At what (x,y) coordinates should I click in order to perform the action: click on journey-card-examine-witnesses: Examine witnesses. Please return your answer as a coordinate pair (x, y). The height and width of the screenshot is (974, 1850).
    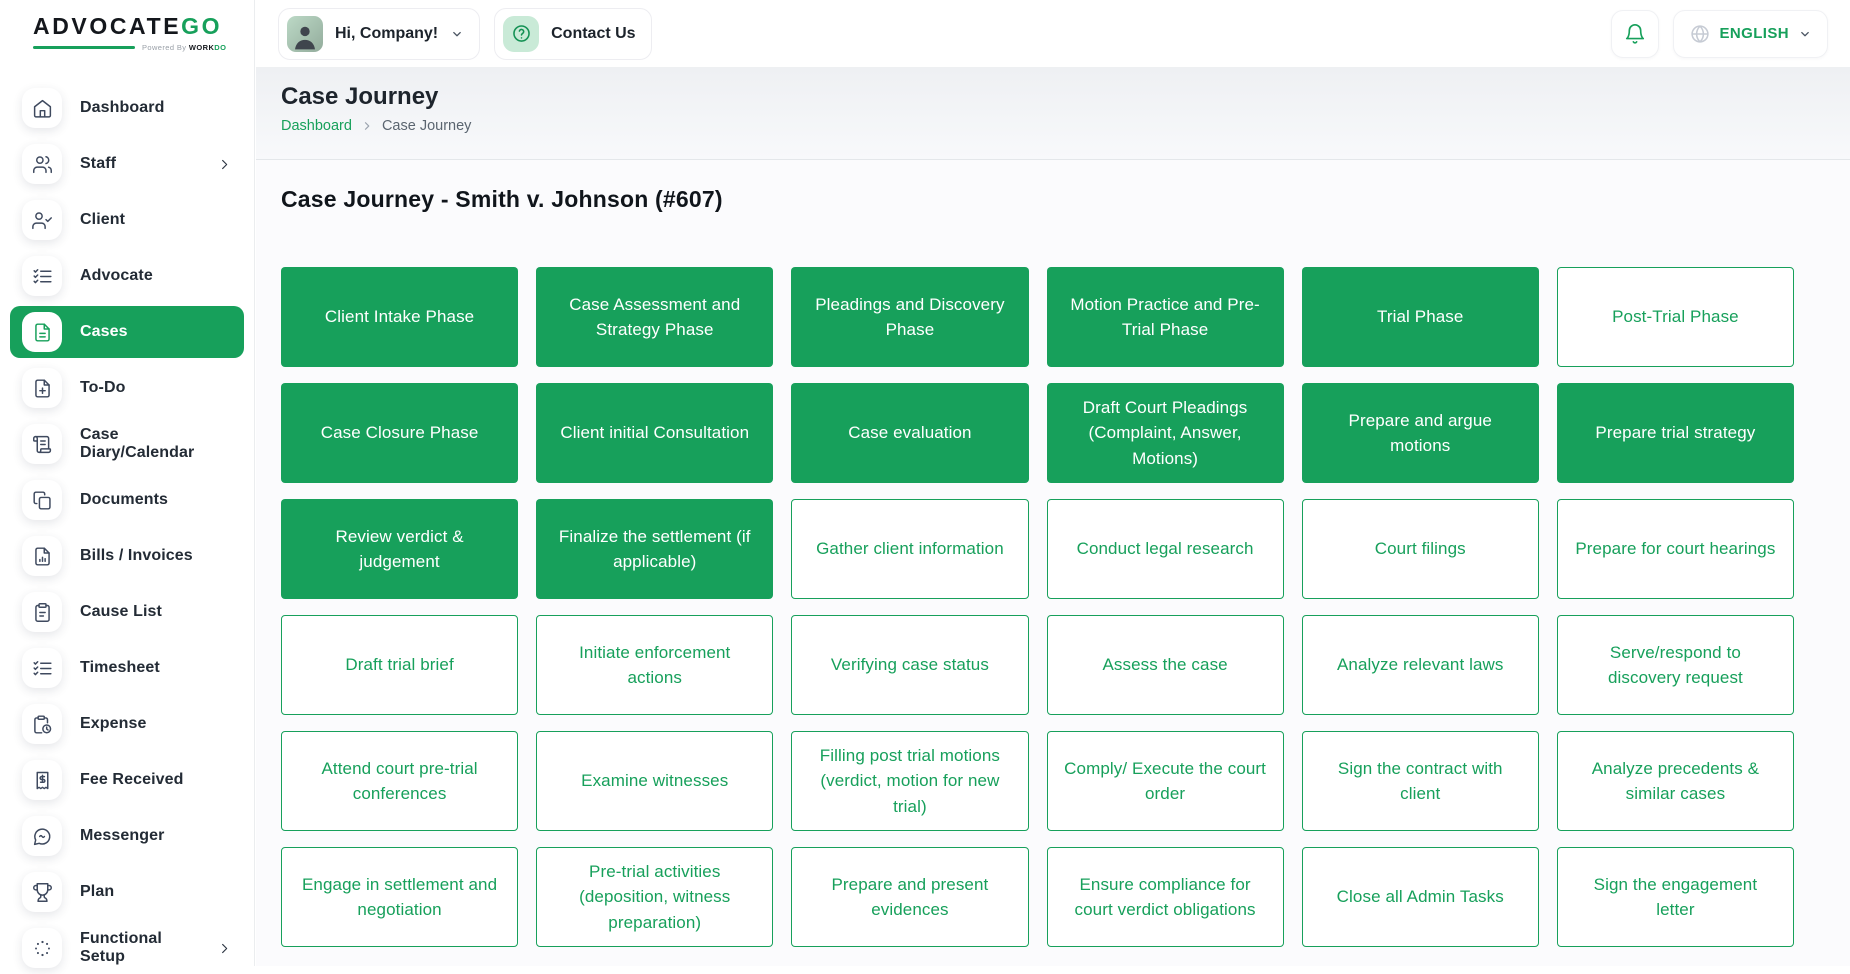
    Looking at the image, I should click on (654, 781).